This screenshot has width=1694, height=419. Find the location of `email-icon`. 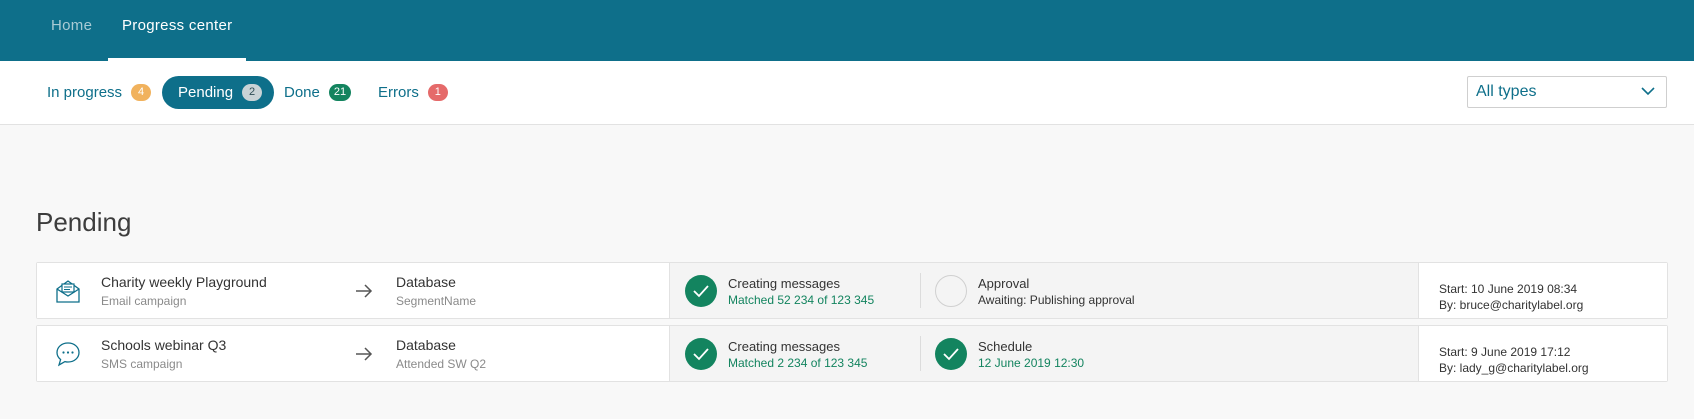

email-icon is located at coordinates (68, 291).